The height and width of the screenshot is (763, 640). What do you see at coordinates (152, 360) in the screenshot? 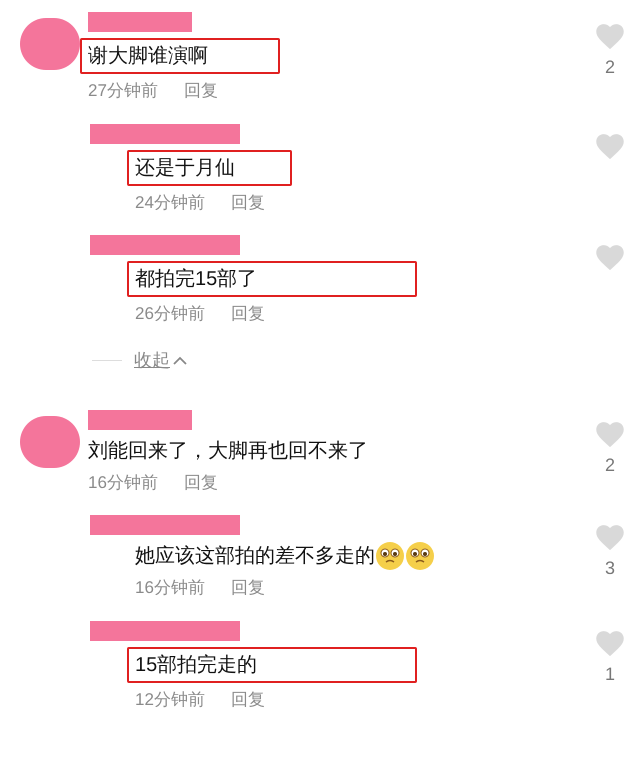
I see `collapse-link: 收起` at bounding box center [152, 360].